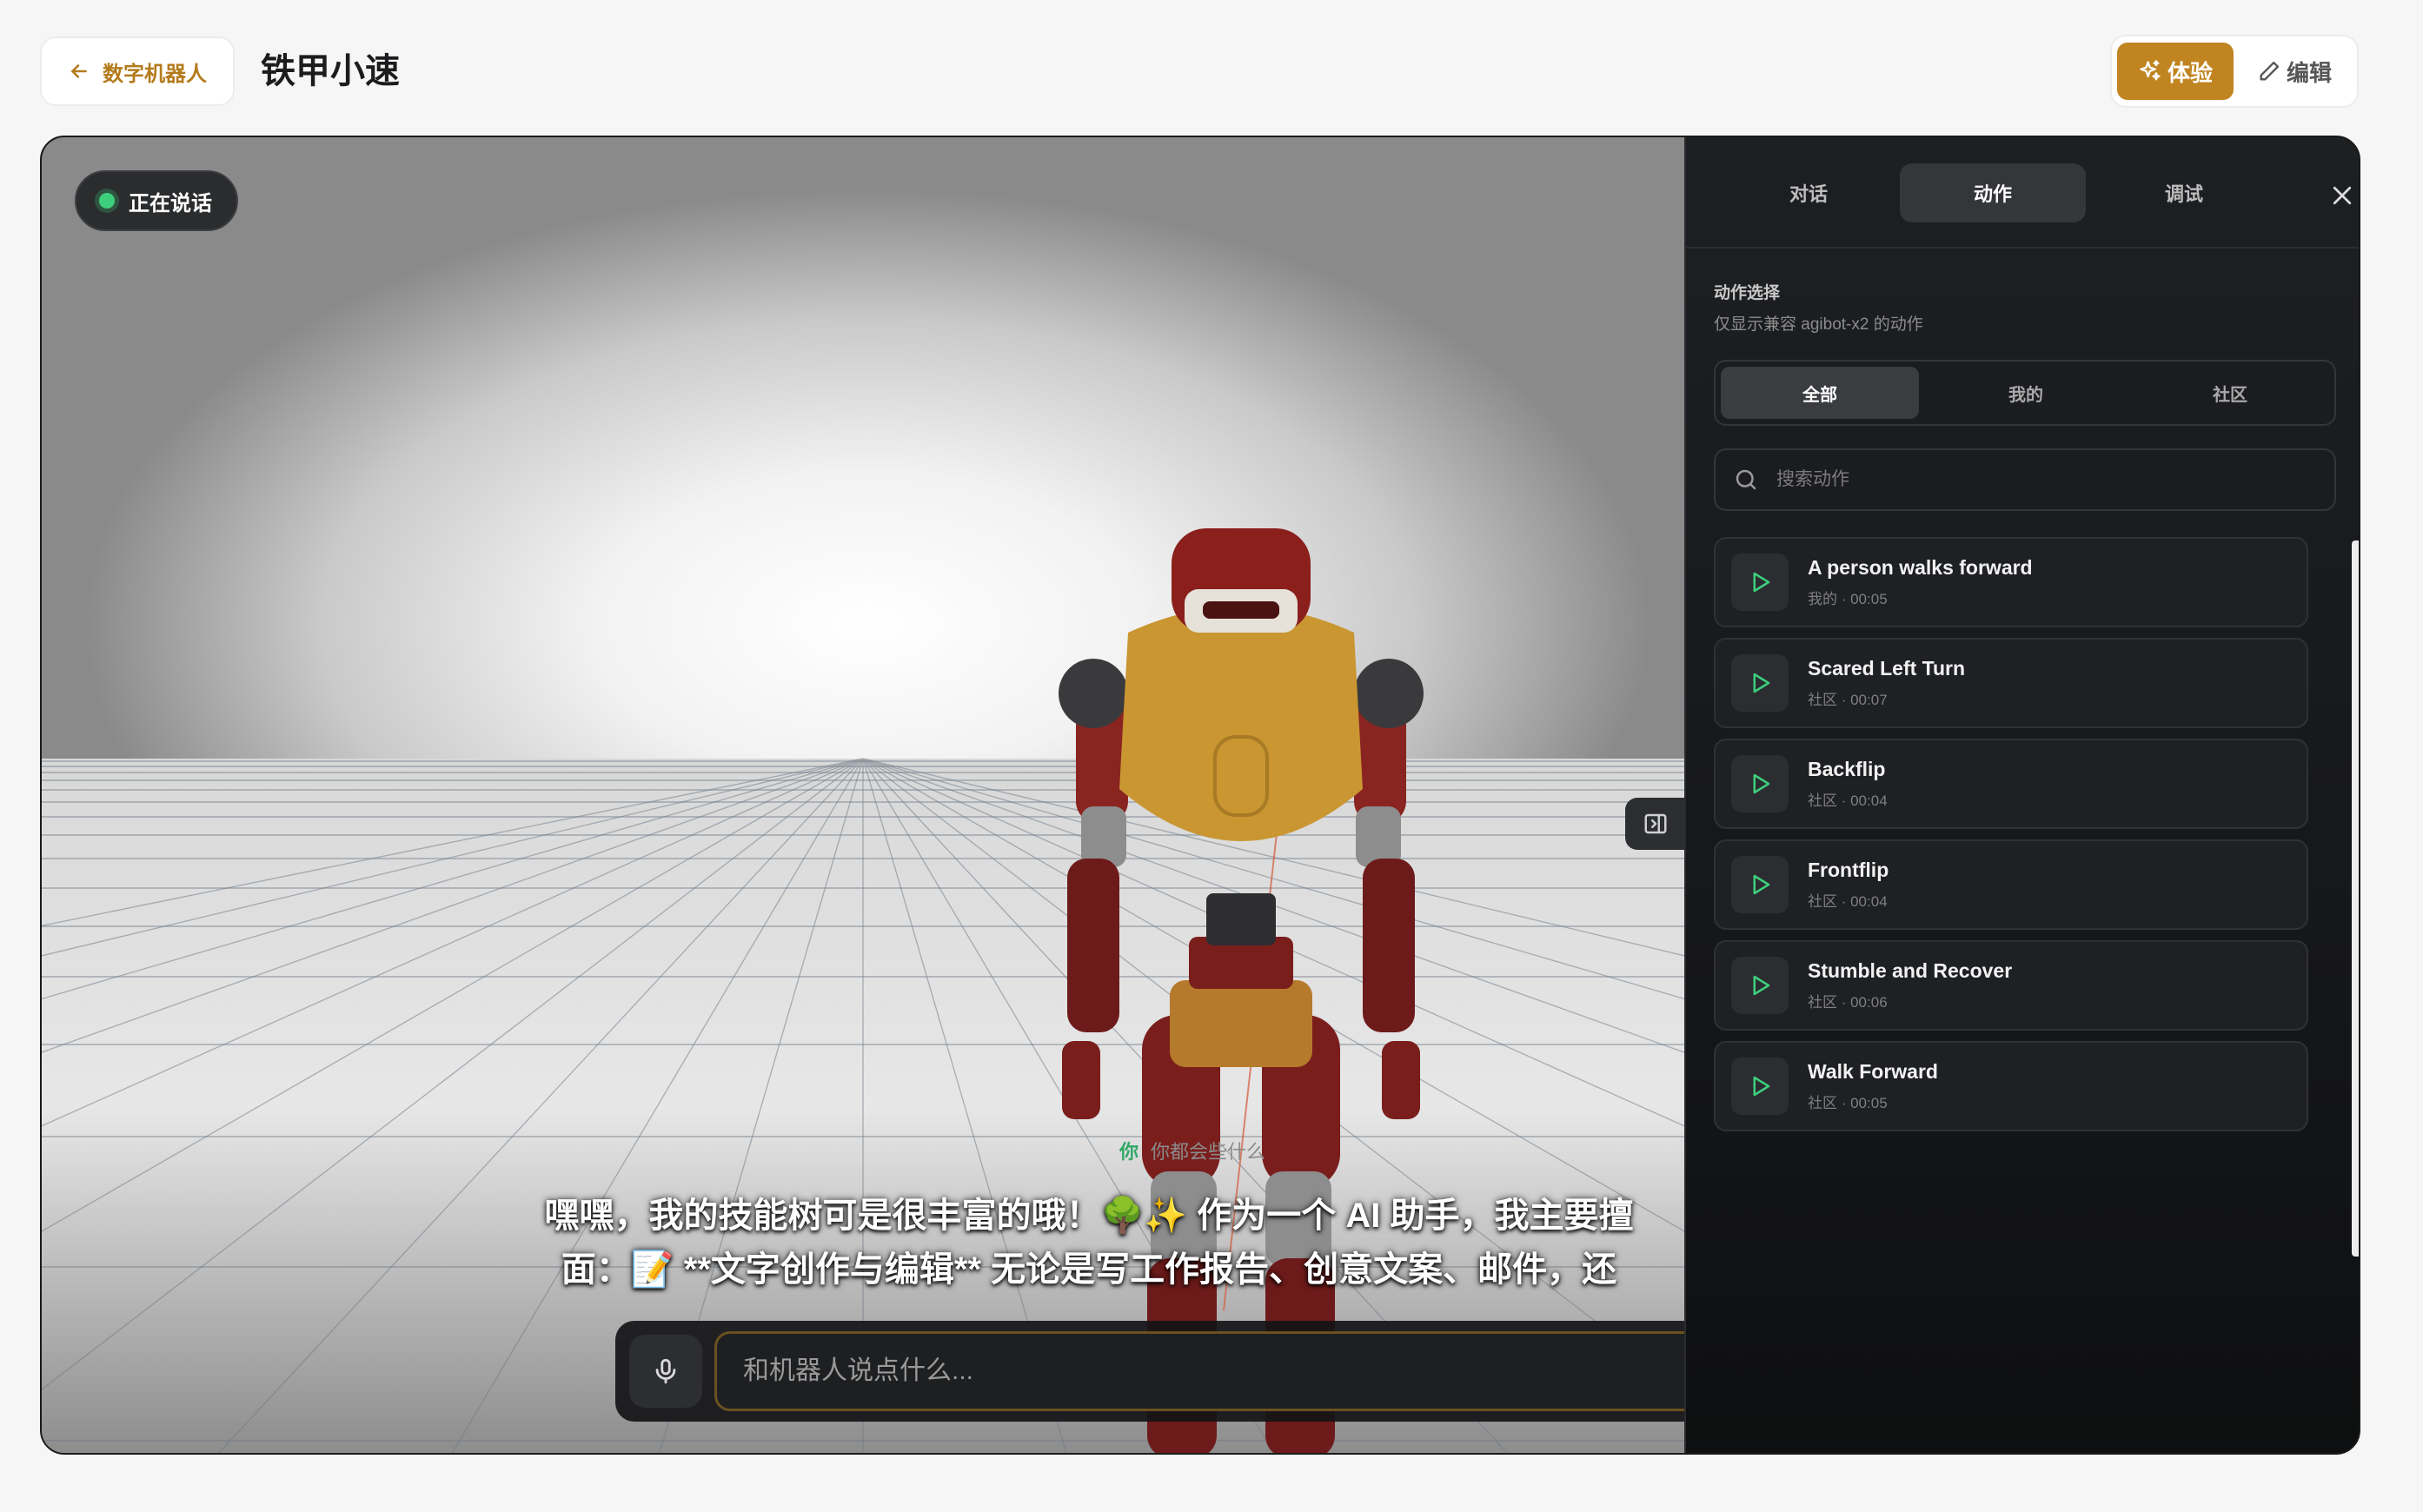 This screenshot has height=1512, width=2423. I want to click on back-label: 数字机器人, so click(155, 74).